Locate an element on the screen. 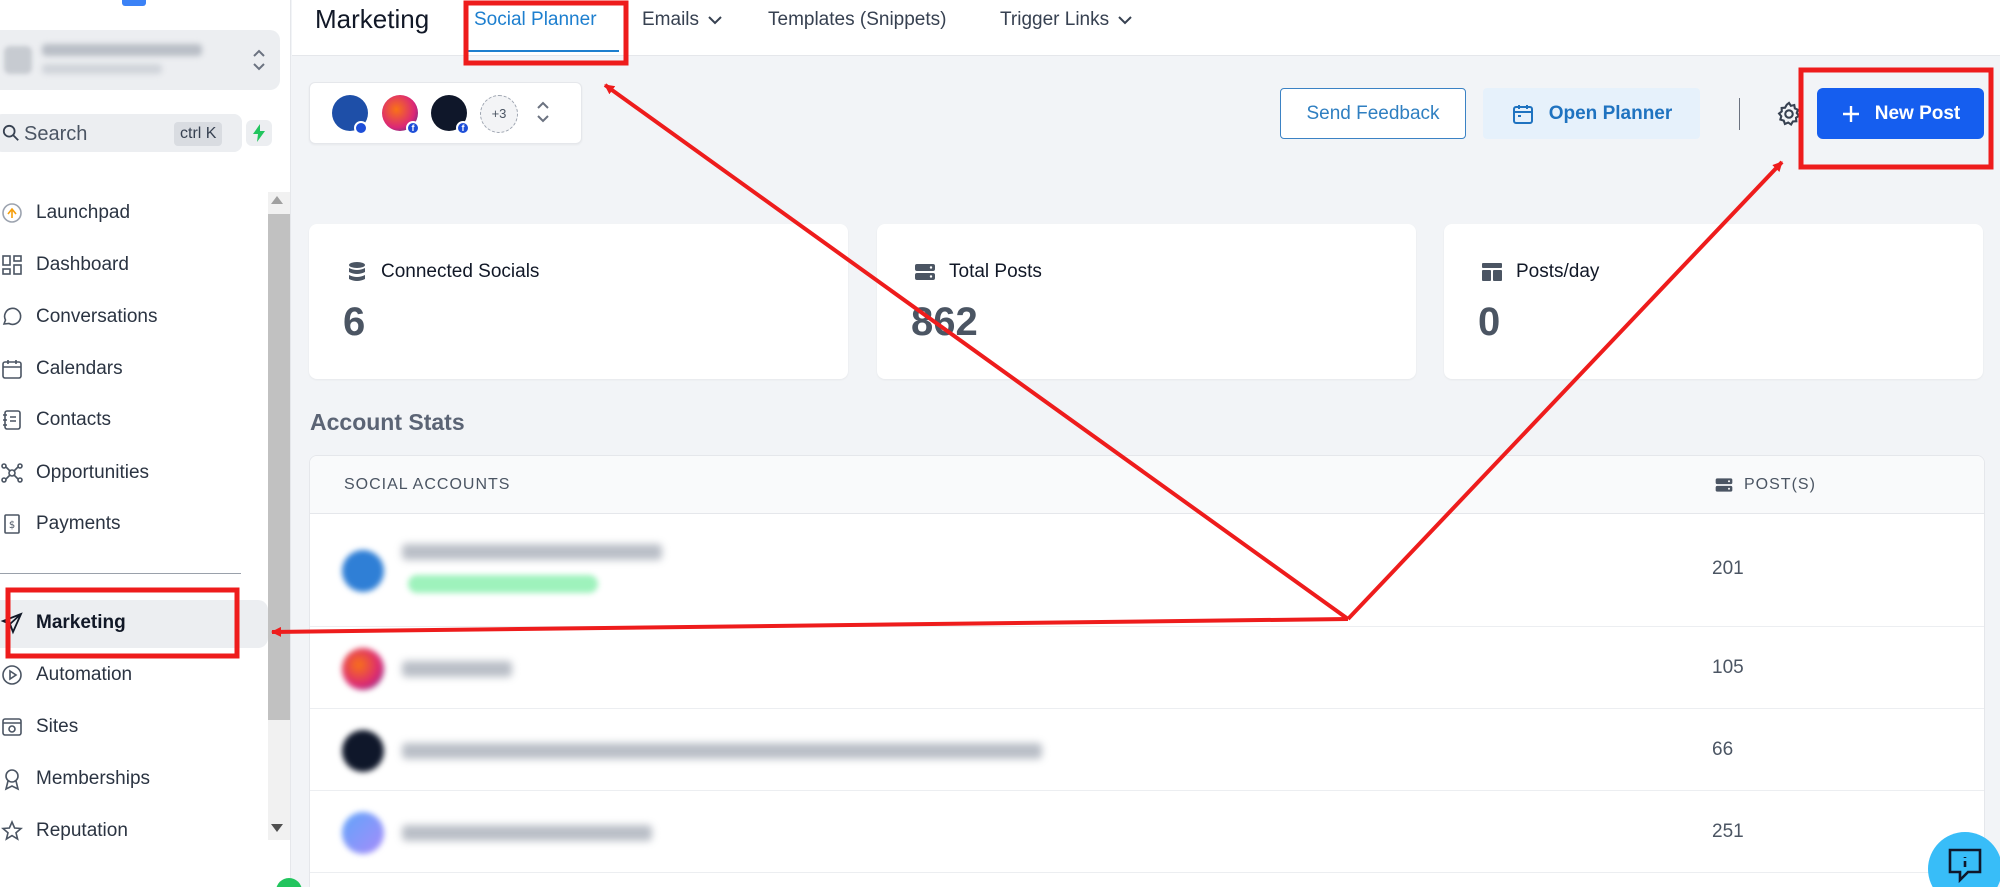 The image size is (2000, 887). sidebar-item-opportunities: Opportunities is located at coordinates (120, 473).